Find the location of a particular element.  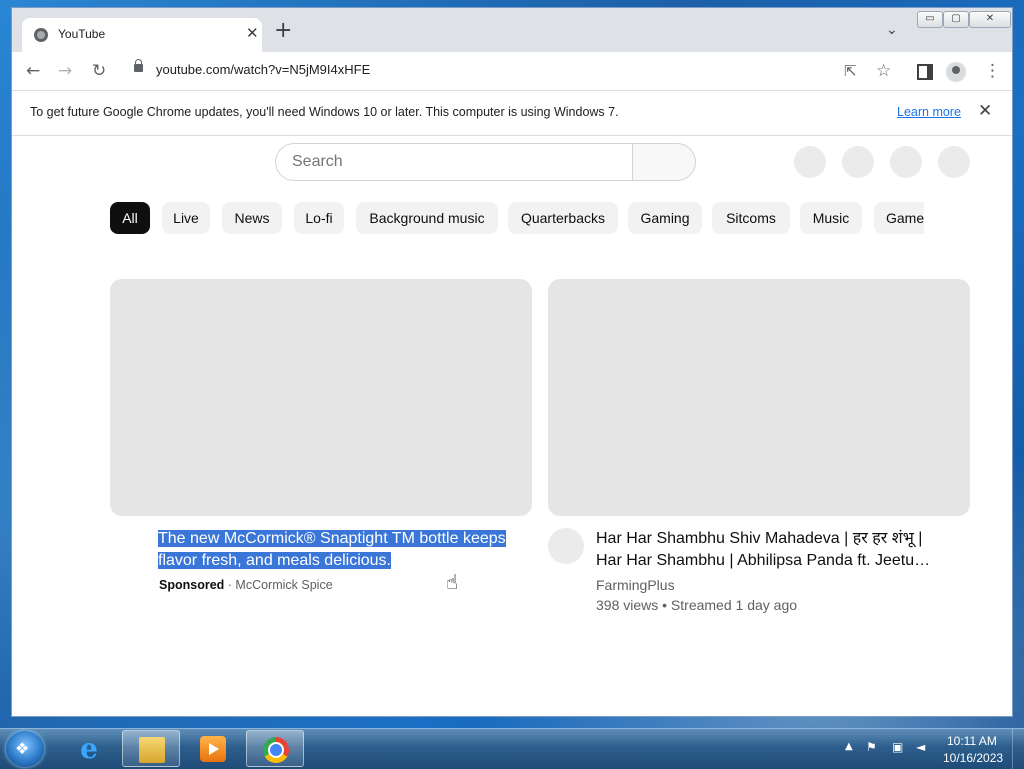

action-center-flag-icon: ⚑ is located at coordinates (873, 747).